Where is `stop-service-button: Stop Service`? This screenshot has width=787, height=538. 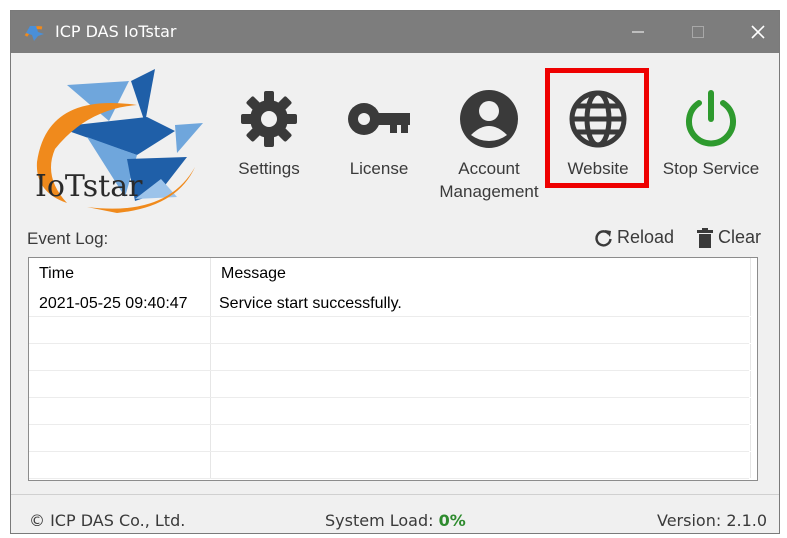
stop-service-button: Stop Service is located at coordinates (711, 134).